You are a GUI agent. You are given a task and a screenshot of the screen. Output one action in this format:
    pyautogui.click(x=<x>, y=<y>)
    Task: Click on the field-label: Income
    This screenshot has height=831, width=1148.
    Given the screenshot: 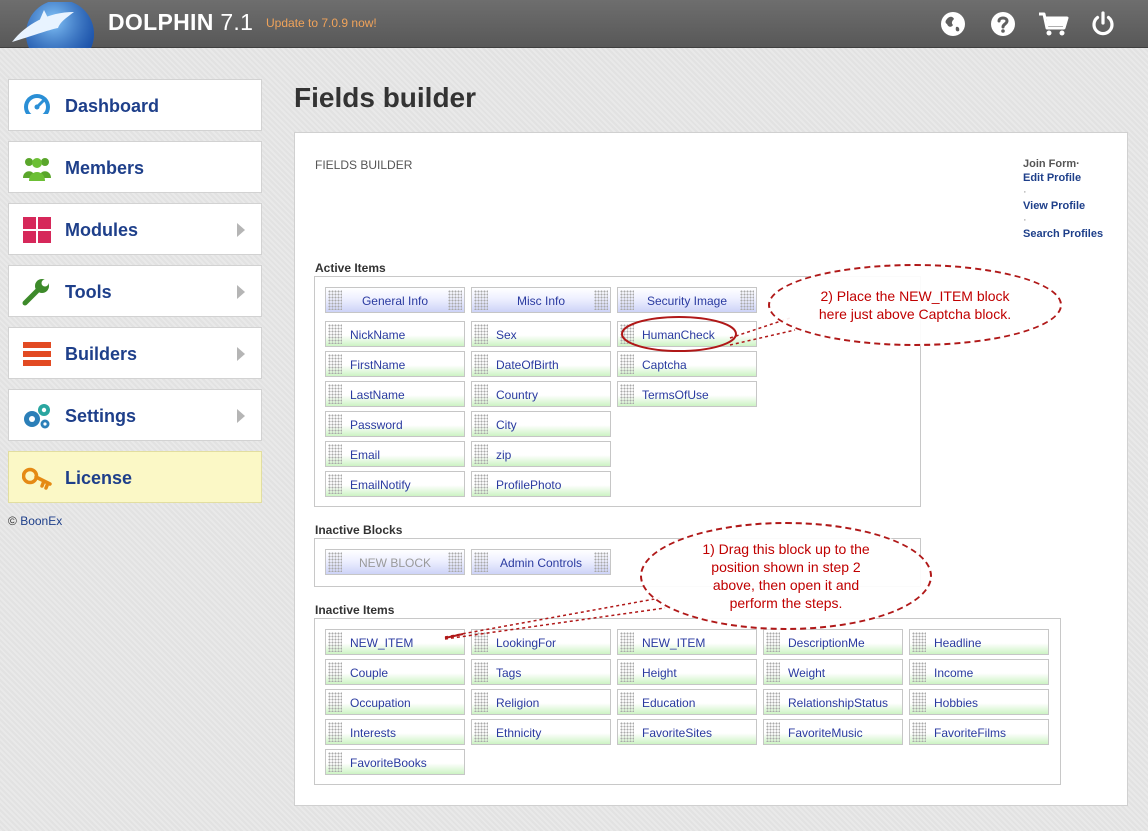 What is the action you would take?
    pyautogui.click(x=954, y=673)
    